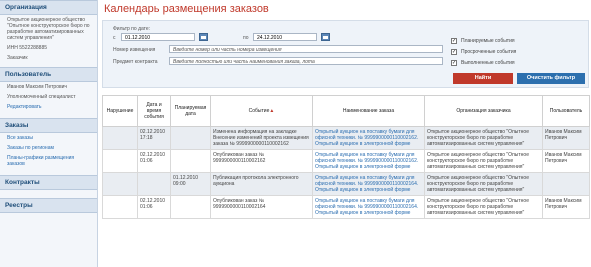 This screenshot has width=591, height=267. I want to click on date-from-label: с, so click(114, 38).